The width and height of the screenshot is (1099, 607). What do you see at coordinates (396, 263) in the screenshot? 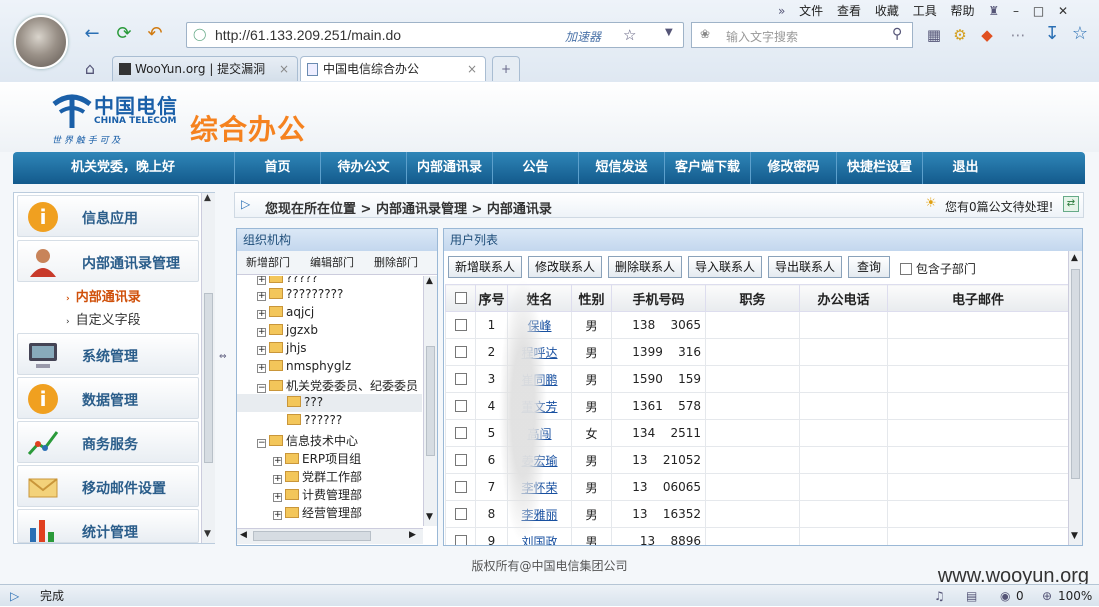
I see `delete-dept-button: 删除部门` at bounding box center [396, 263].